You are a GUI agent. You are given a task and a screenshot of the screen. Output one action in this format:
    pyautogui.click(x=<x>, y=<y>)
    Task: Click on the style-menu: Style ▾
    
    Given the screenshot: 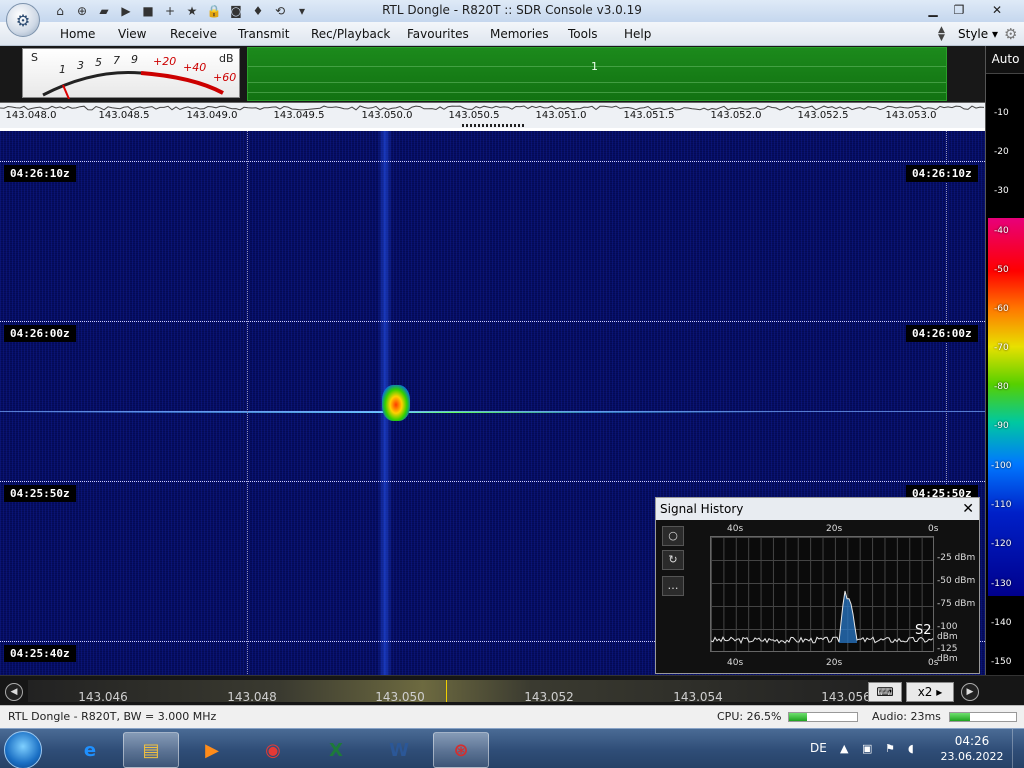 What is the action you would take?
    pyautogui.click(x=978, y=34)
    